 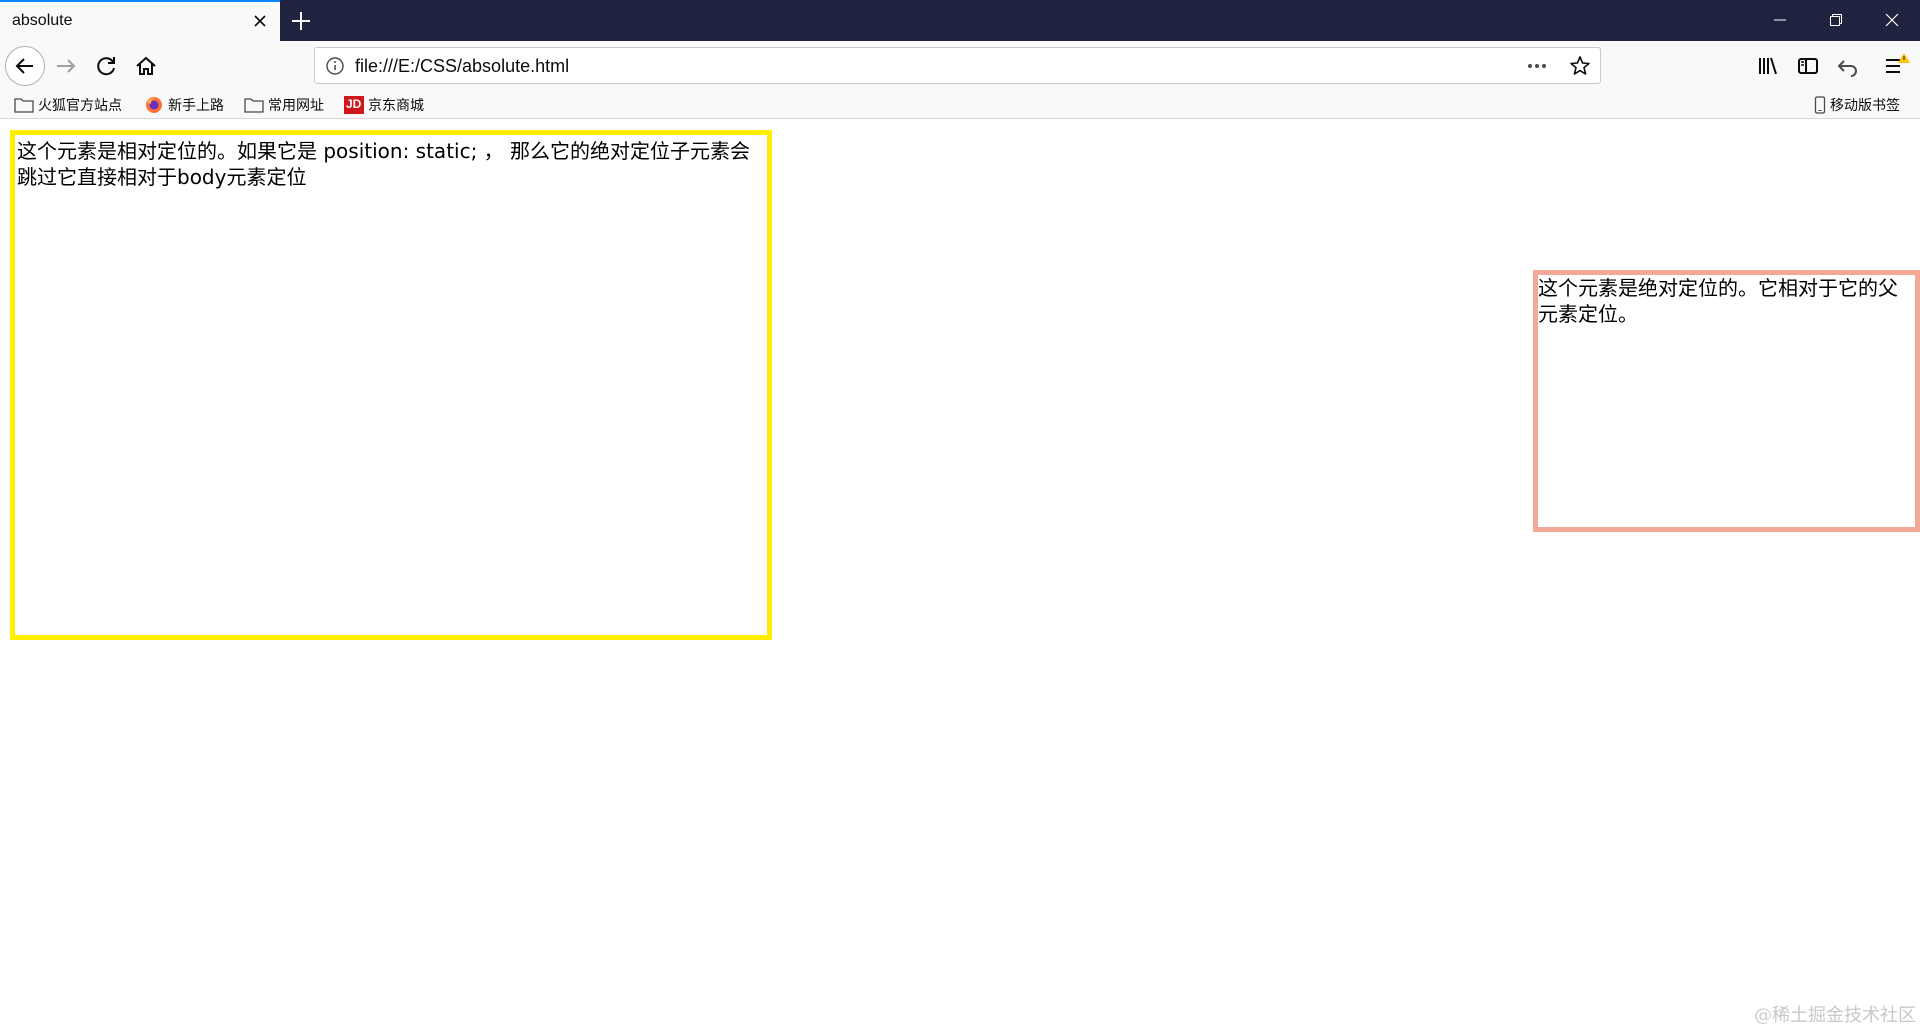 I want to click on close-tab-icon, so click(x=260, y=21).